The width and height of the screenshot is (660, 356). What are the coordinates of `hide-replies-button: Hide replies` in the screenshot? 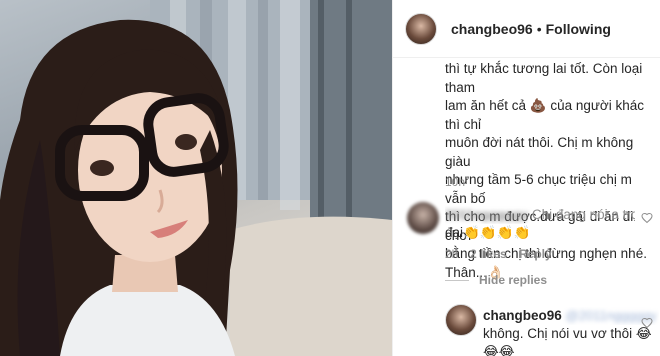 It's located at (513, 280).